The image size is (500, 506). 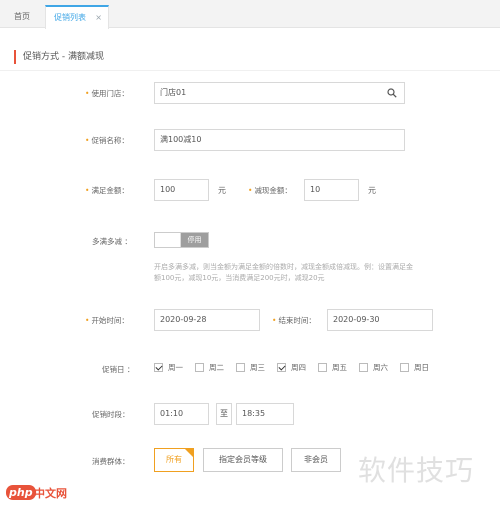 I want to click on audience-non-member-button: 非会员, so click(x=316, y=460).